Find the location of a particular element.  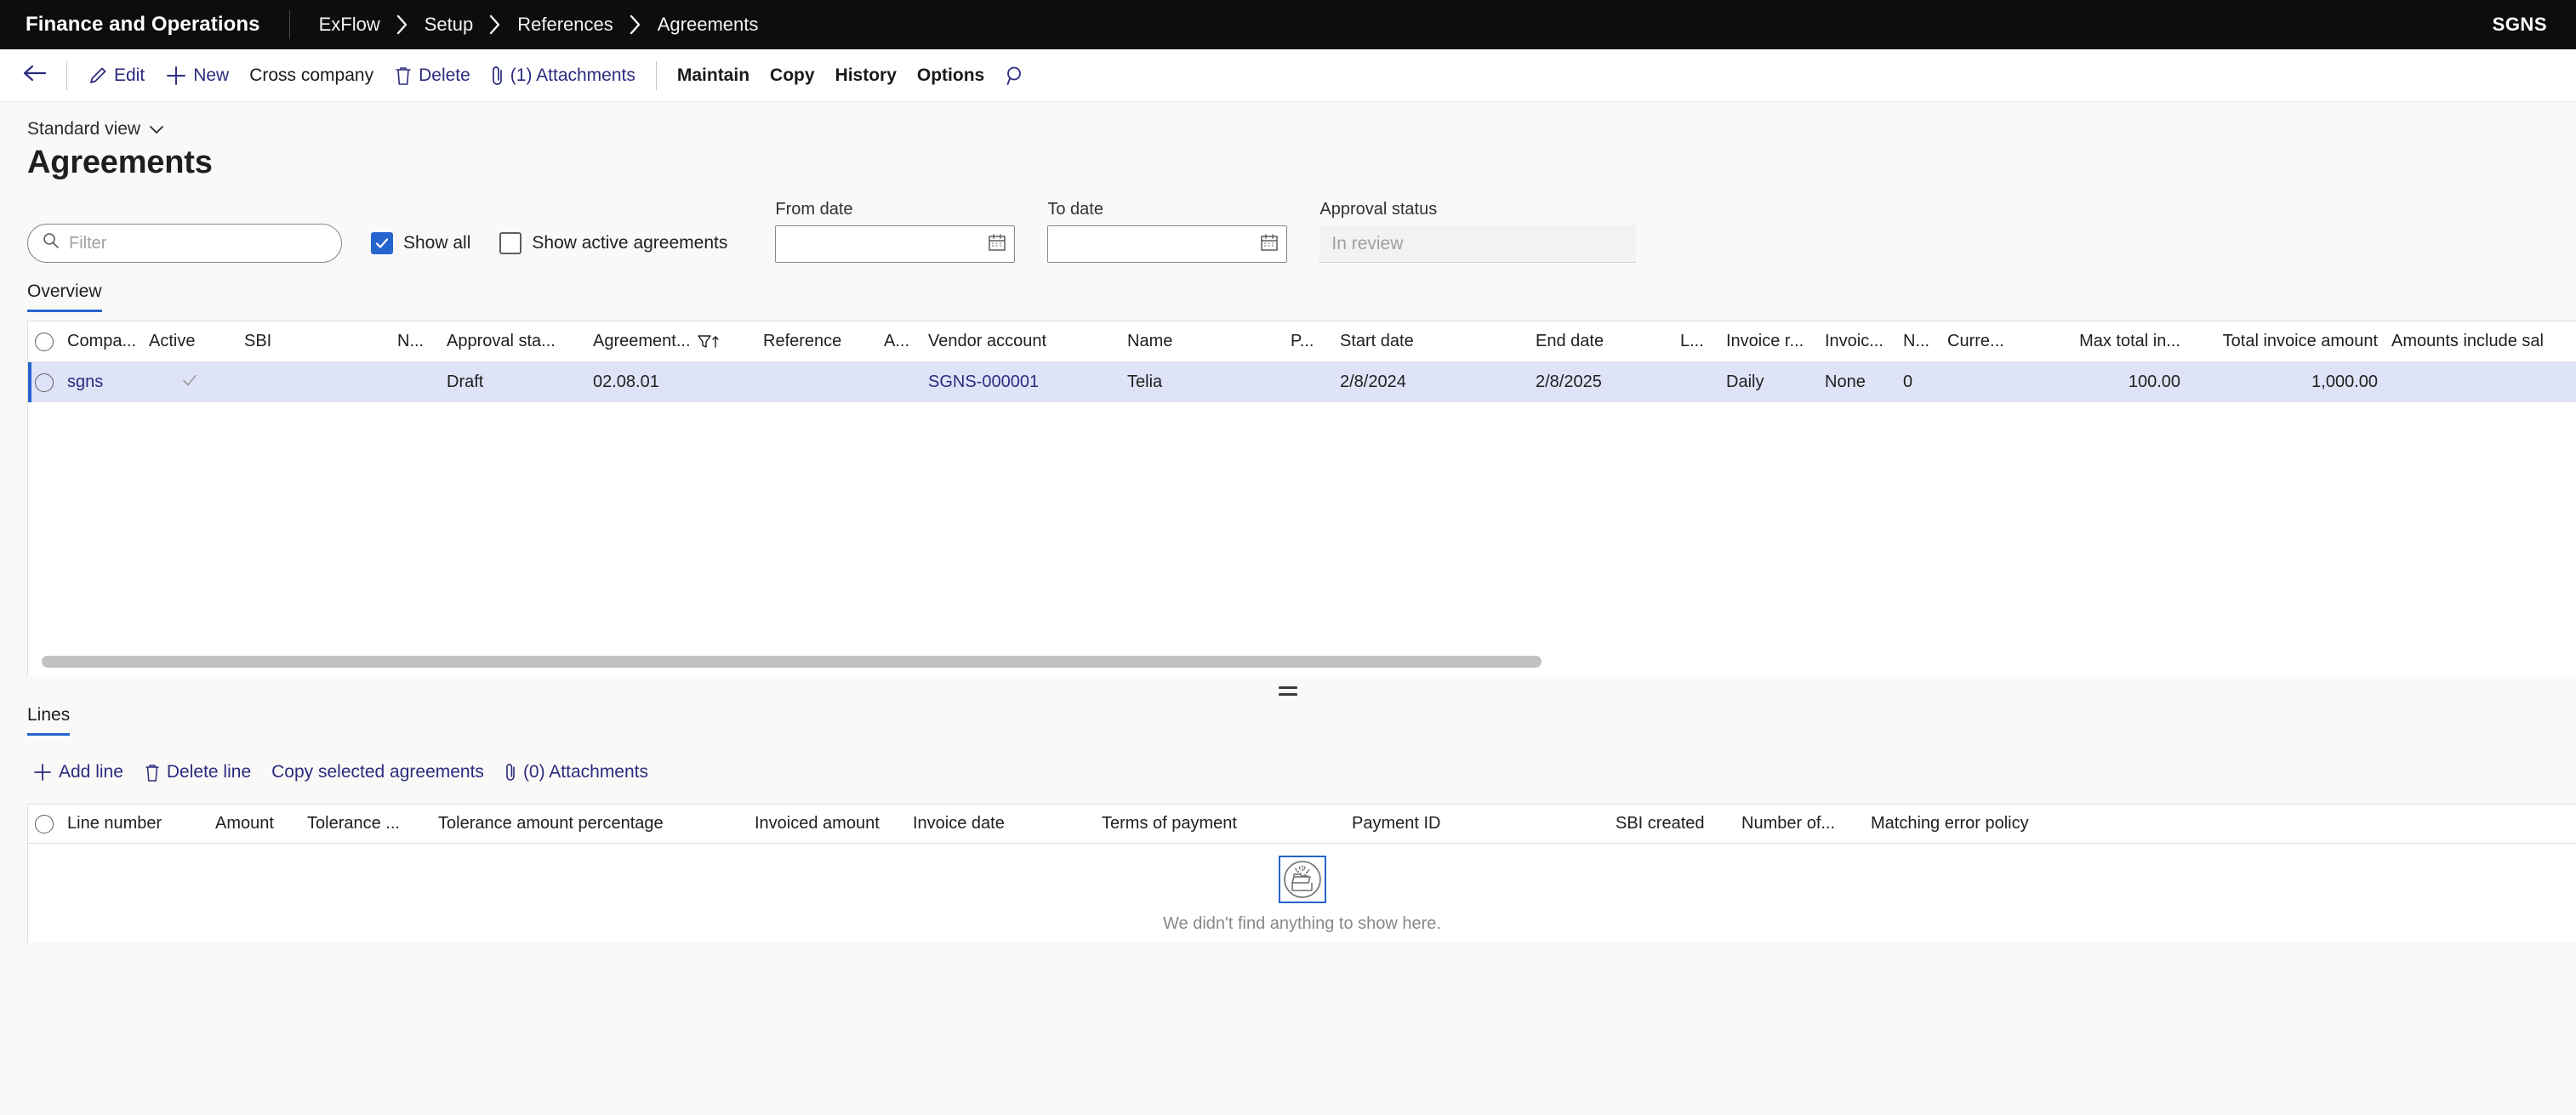

history-menu: History is located at coordinates (866, 75).